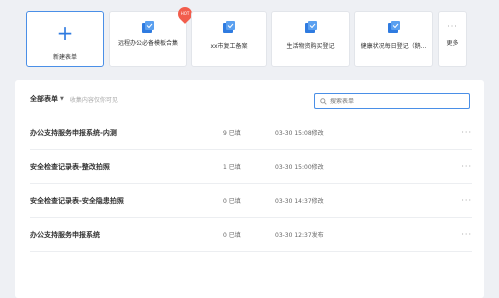 This screenshot has height=298, width=499. What do you see at coordinates (73, 133) in the screenshot?
I see `form-name: 办公支持服务申报系统-内测` at bounding box center [73, 133].